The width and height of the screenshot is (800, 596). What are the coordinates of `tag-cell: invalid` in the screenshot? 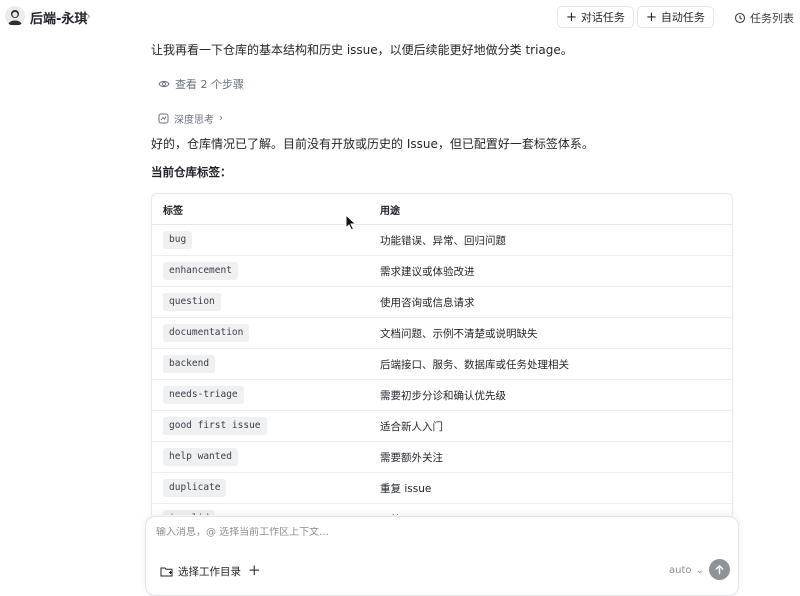 It's located at (260, 509).